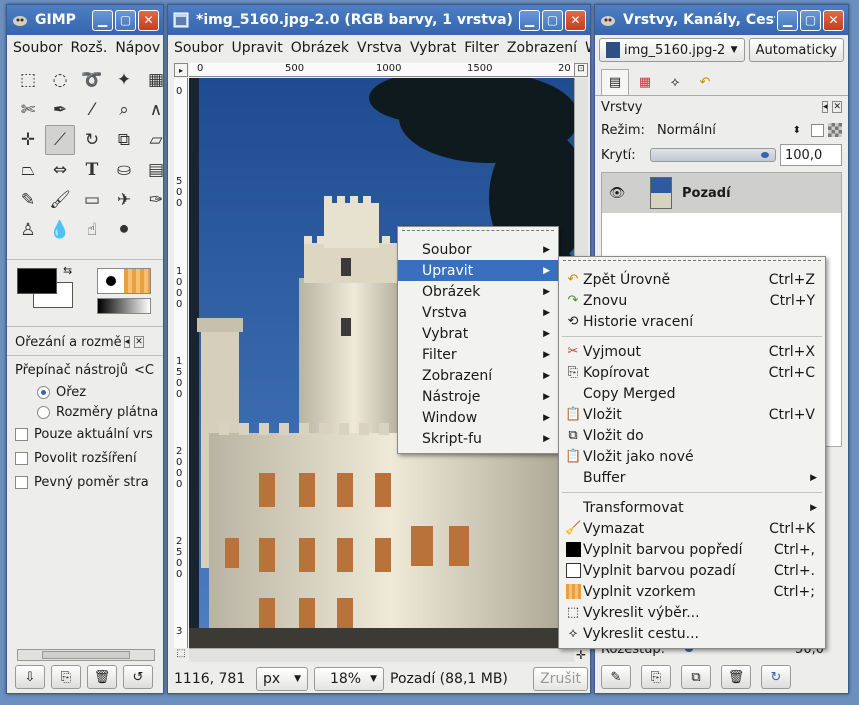 This screenshot has height=705, width=859. What do you see at coordinates (696, 677) in the screenshot?
I see `copy-location-icon: ⧉` at bounding box center [696, 677].